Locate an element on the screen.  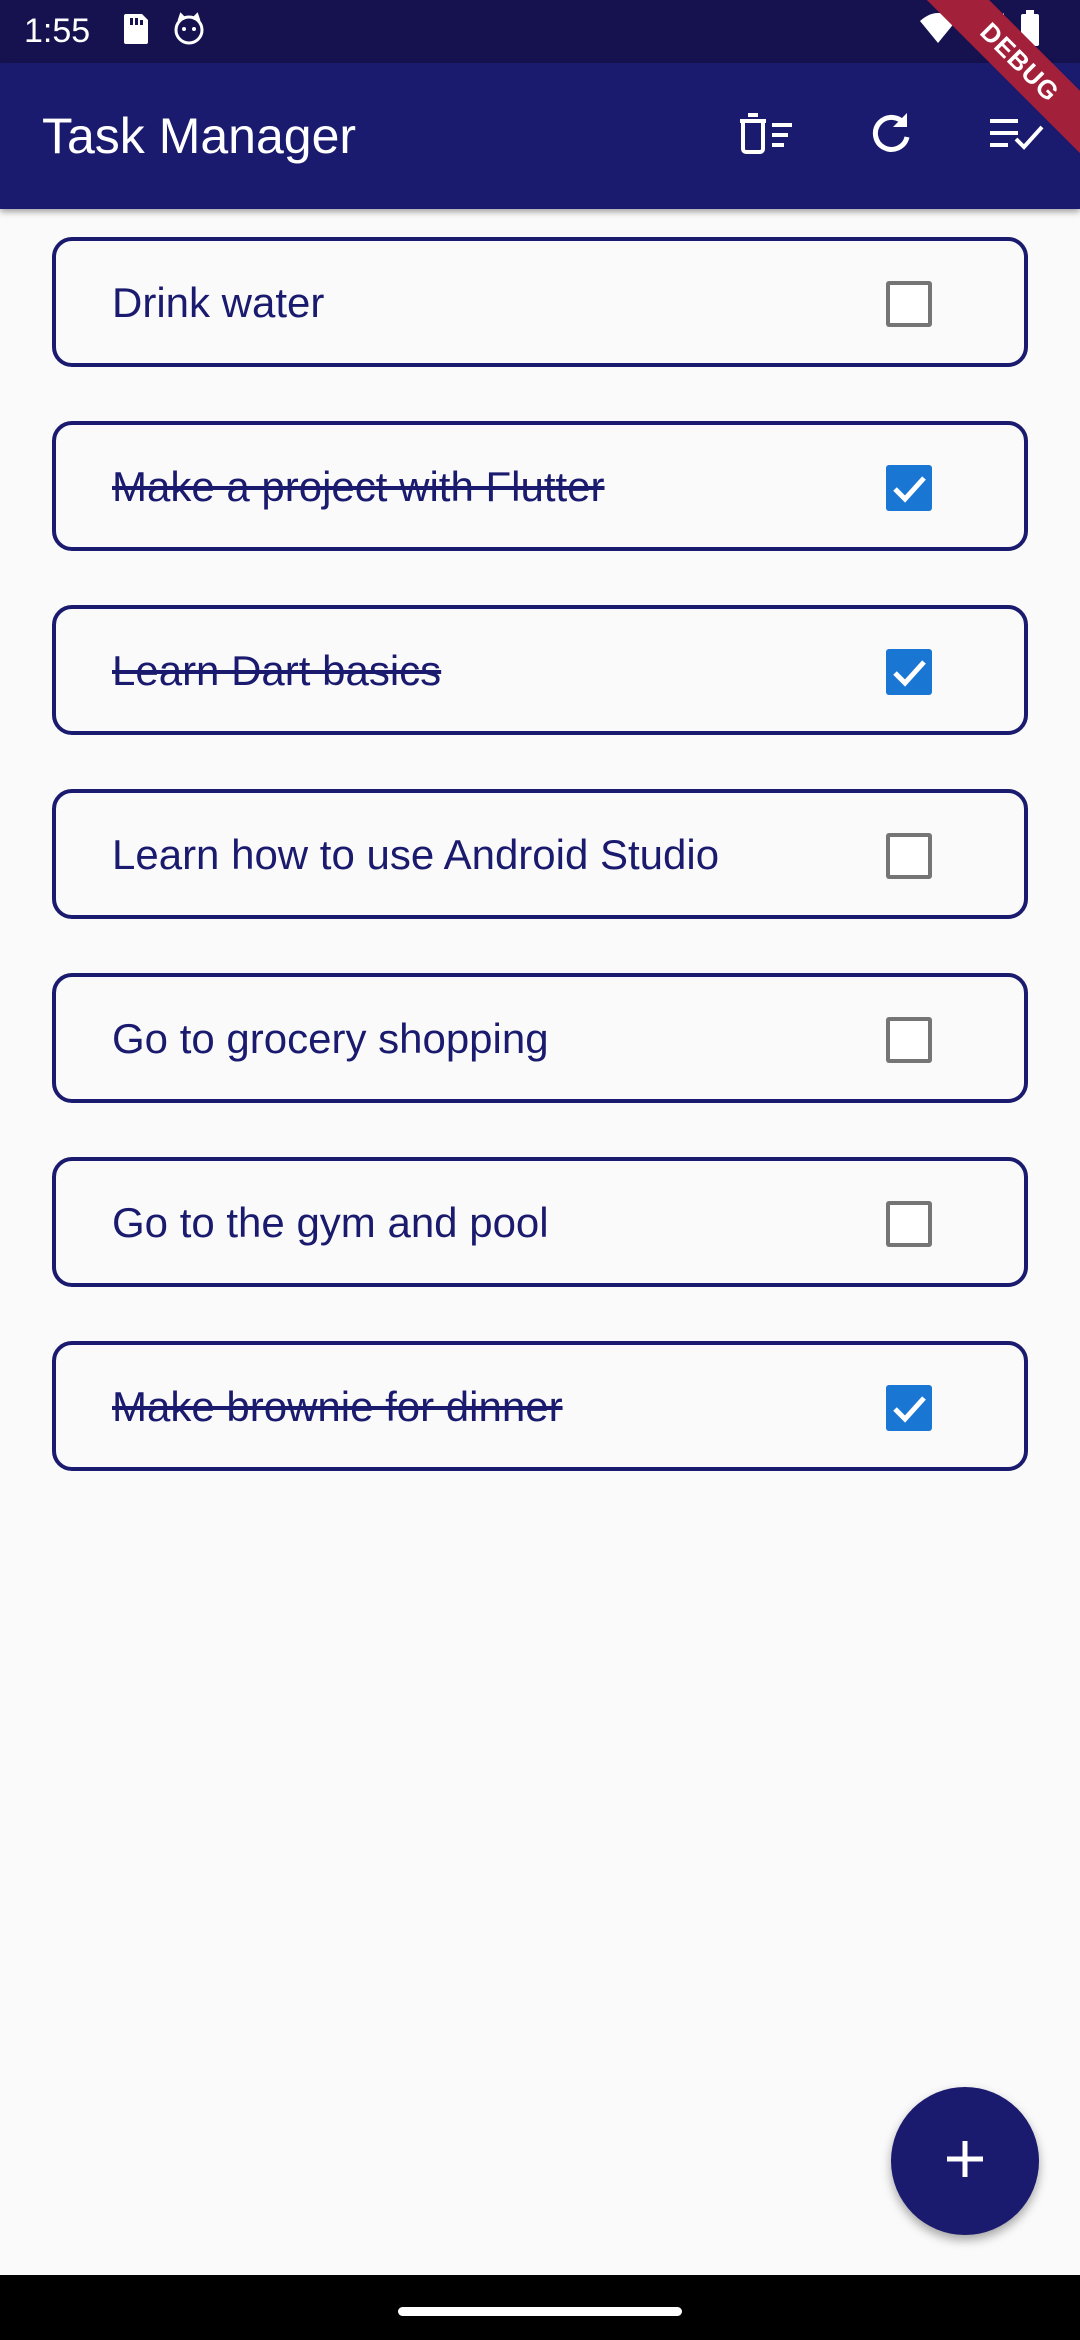
delete-completed-icon is located at coordinates (766, 135).